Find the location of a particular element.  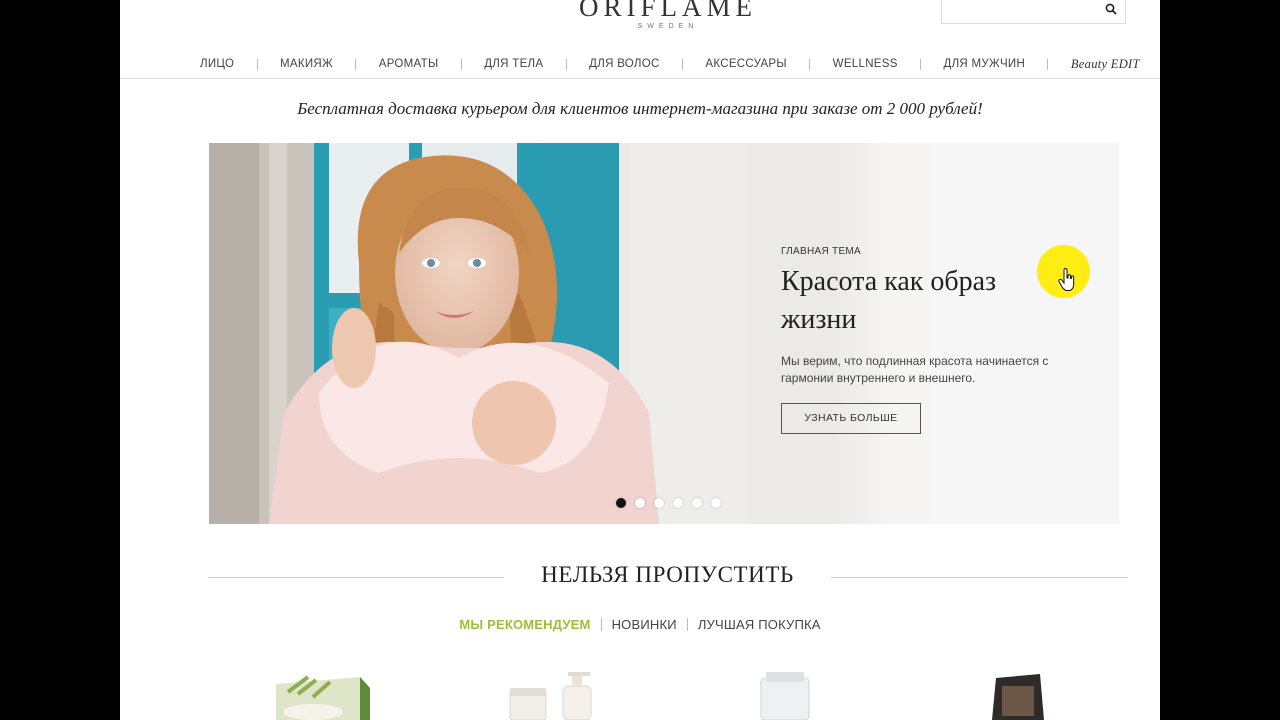

product-tabs: МЫ РЕКОМЕНДУЕМ НОВИНКИ ЛУЧШАЯ ПОКУПКА is located at coordinates (640, 624).